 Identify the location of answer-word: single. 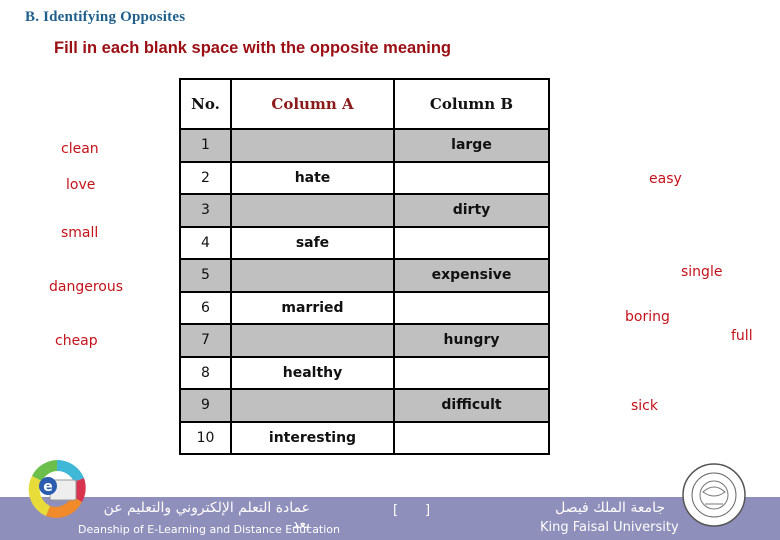
(701, 272).